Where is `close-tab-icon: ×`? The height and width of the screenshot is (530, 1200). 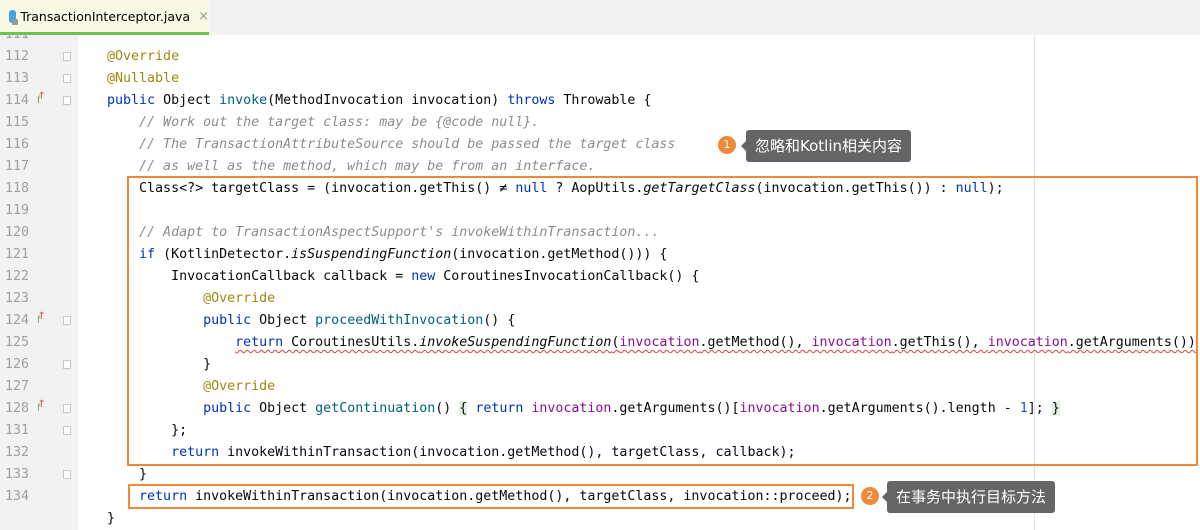 close-tab-icon: × is located at coordinates (203, 16).